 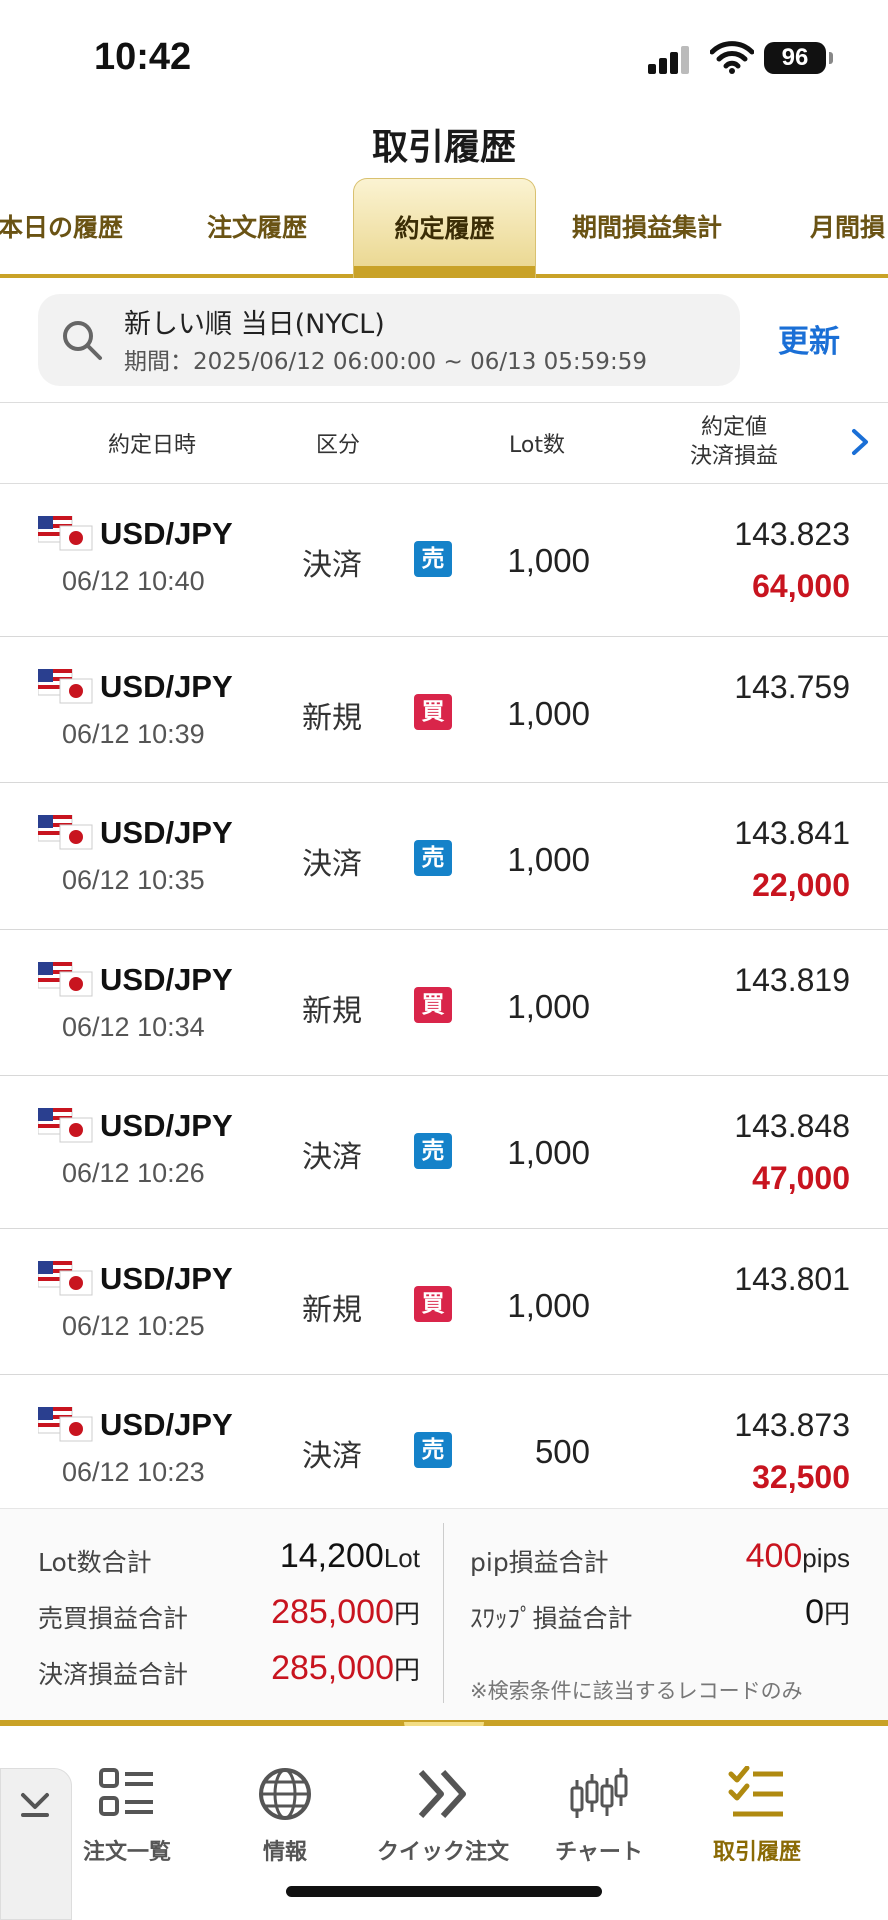 I want to click on home-indicator, so click(x=444, y=1891).